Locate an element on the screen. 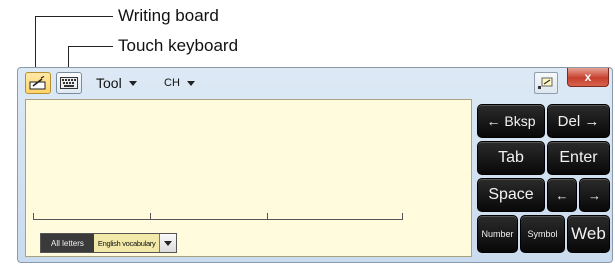  input-mode-selector: All letters English vocabulary is located at coordinates (109, 243).